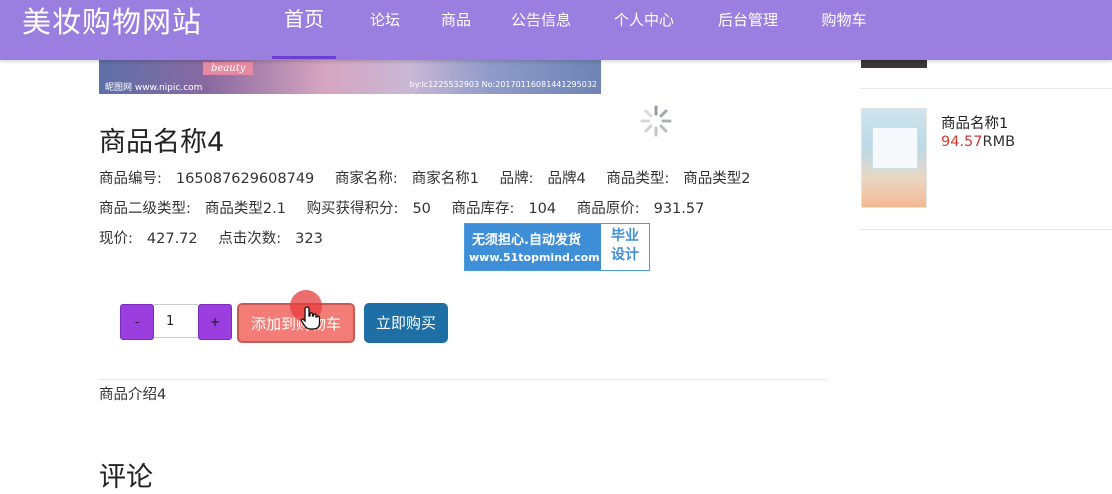 The width and height of the screenshot is (1112, 494). What do you see at coordinates (656, 121) in the screenshot?
I see `loading-spinner-icon` at bounding box center [656, 121].